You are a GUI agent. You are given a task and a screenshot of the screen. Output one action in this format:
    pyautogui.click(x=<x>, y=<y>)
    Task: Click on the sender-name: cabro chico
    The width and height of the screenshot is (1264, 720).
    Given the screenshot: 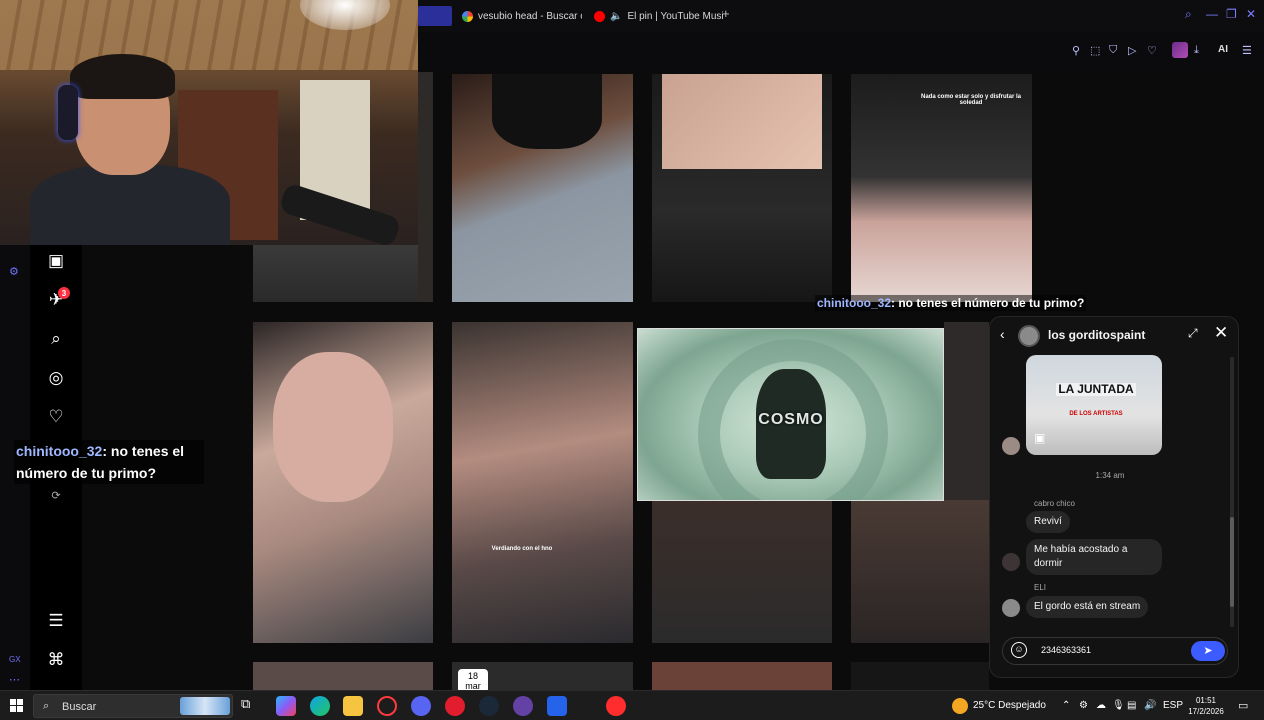 What is the action you would take?
    pyautogui.click(x=1054, y=503)
    